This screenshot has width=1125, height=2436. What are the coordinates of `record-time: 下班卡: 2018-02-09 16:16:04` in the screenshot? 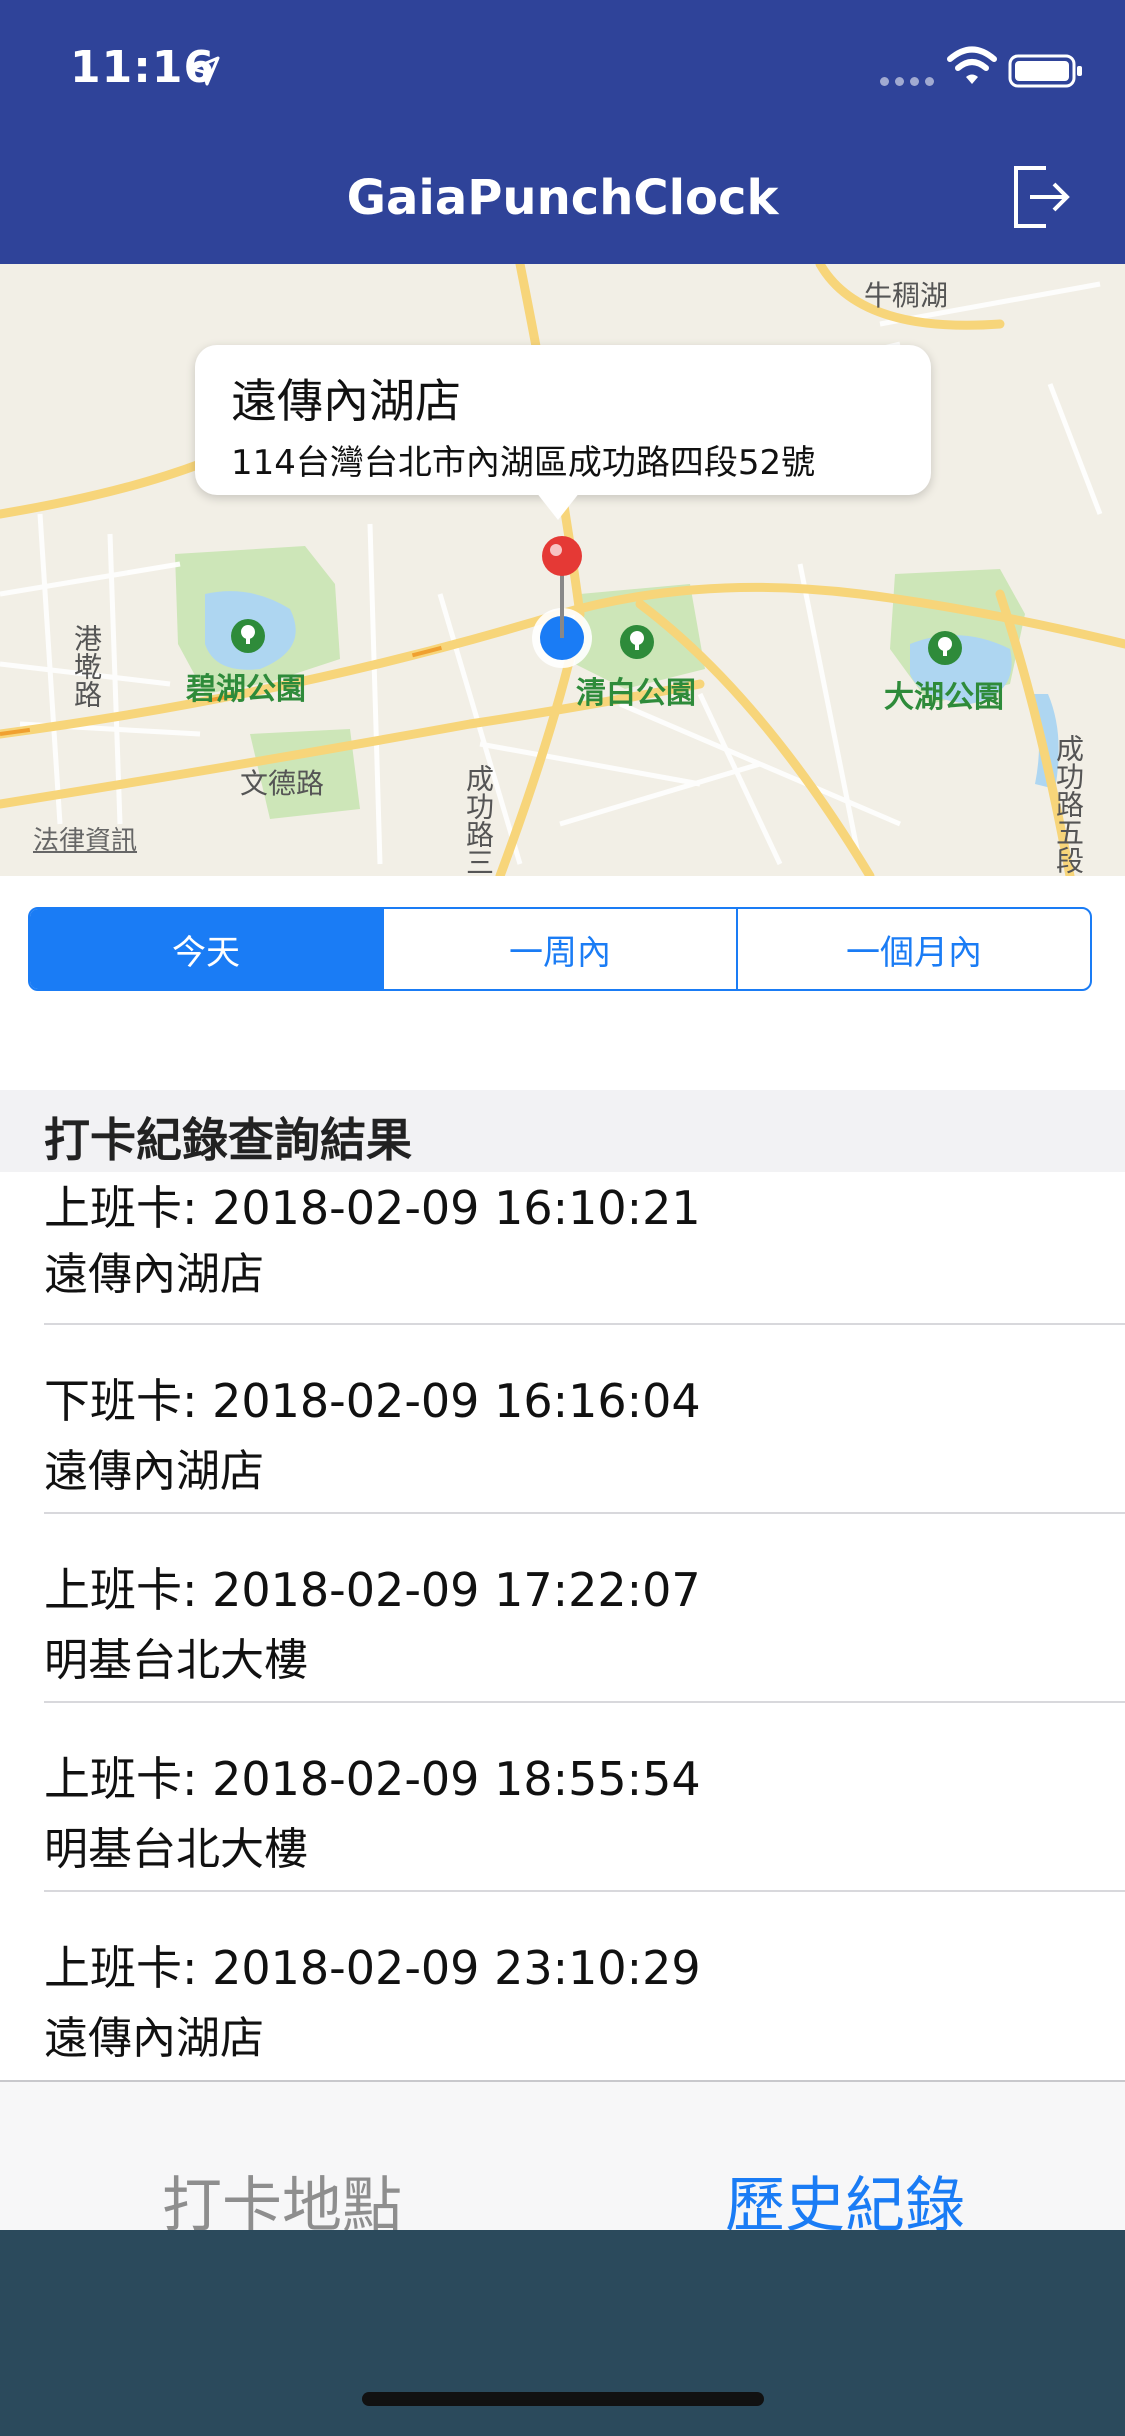 It's located at (372, 1401).